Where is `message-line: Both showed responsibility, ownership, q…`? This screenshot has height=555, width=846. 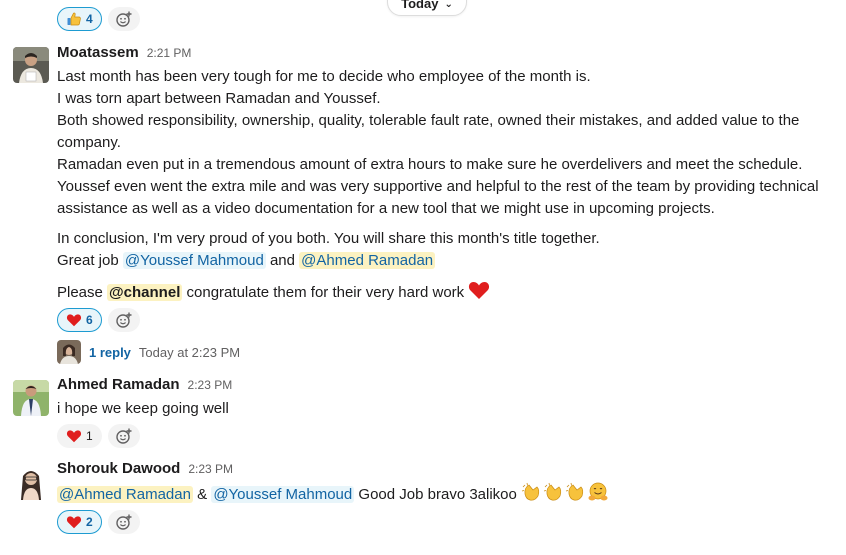 message-line: Both showed responsibility, ownership, q… is located at coordinates (428, 120).